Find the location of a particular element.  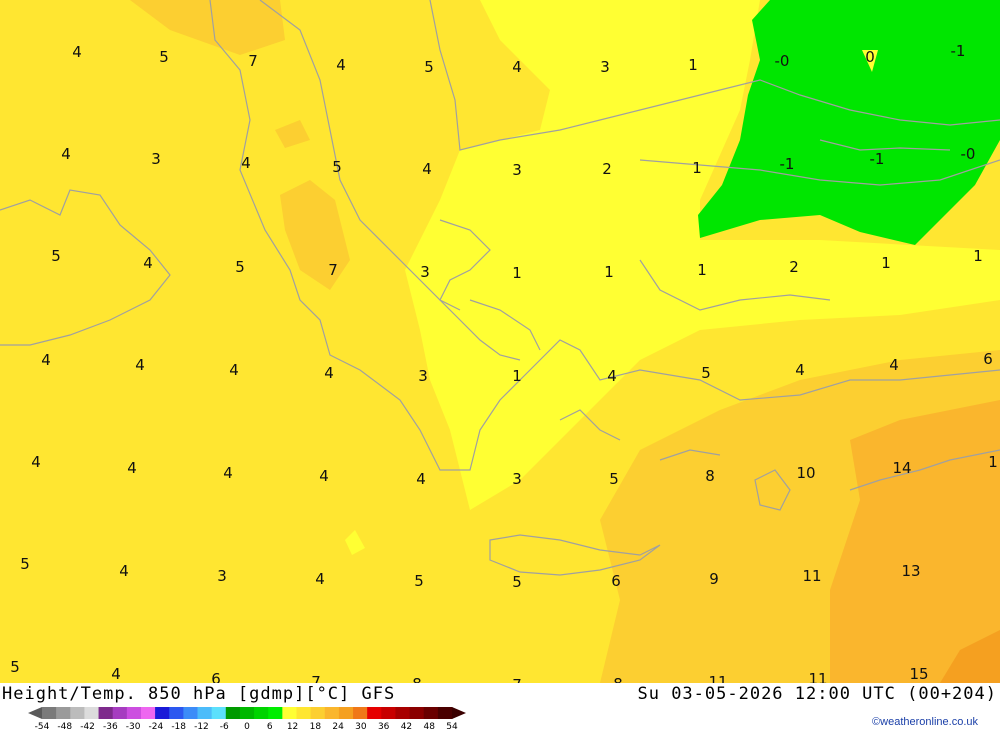

value-label: 0 is located at coordinates (870, 57).